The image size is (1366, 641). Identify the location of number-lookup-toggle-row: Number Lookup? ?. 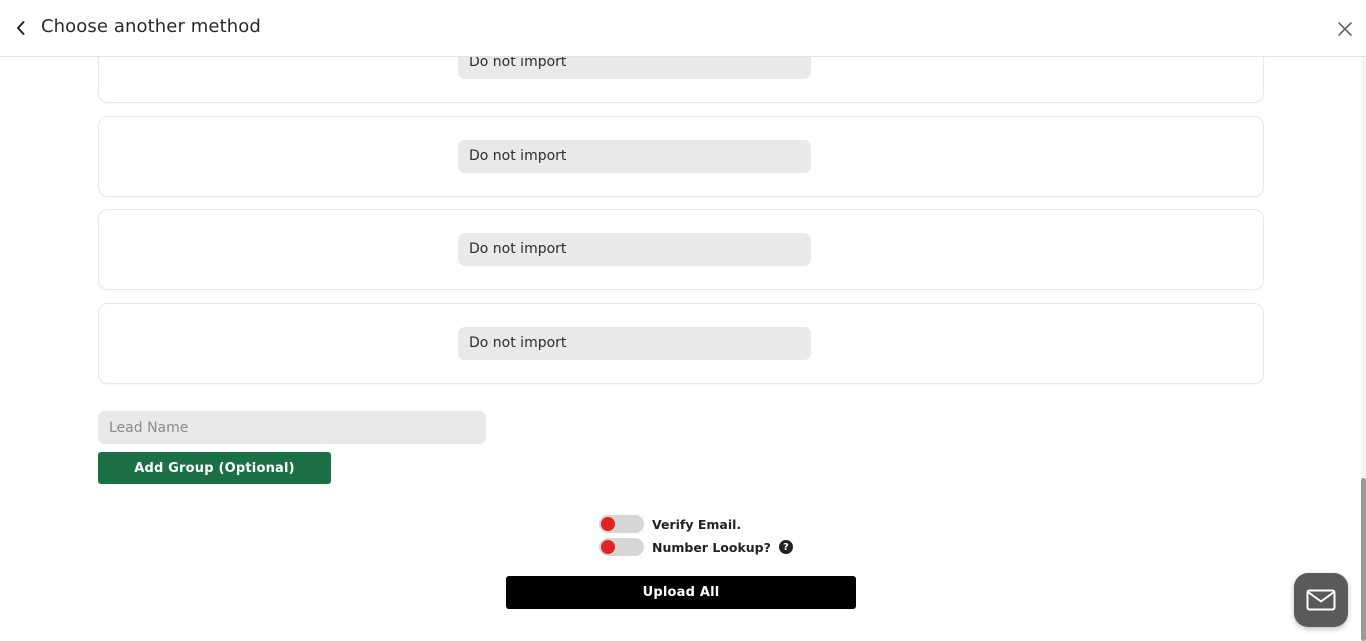
(696, 547).